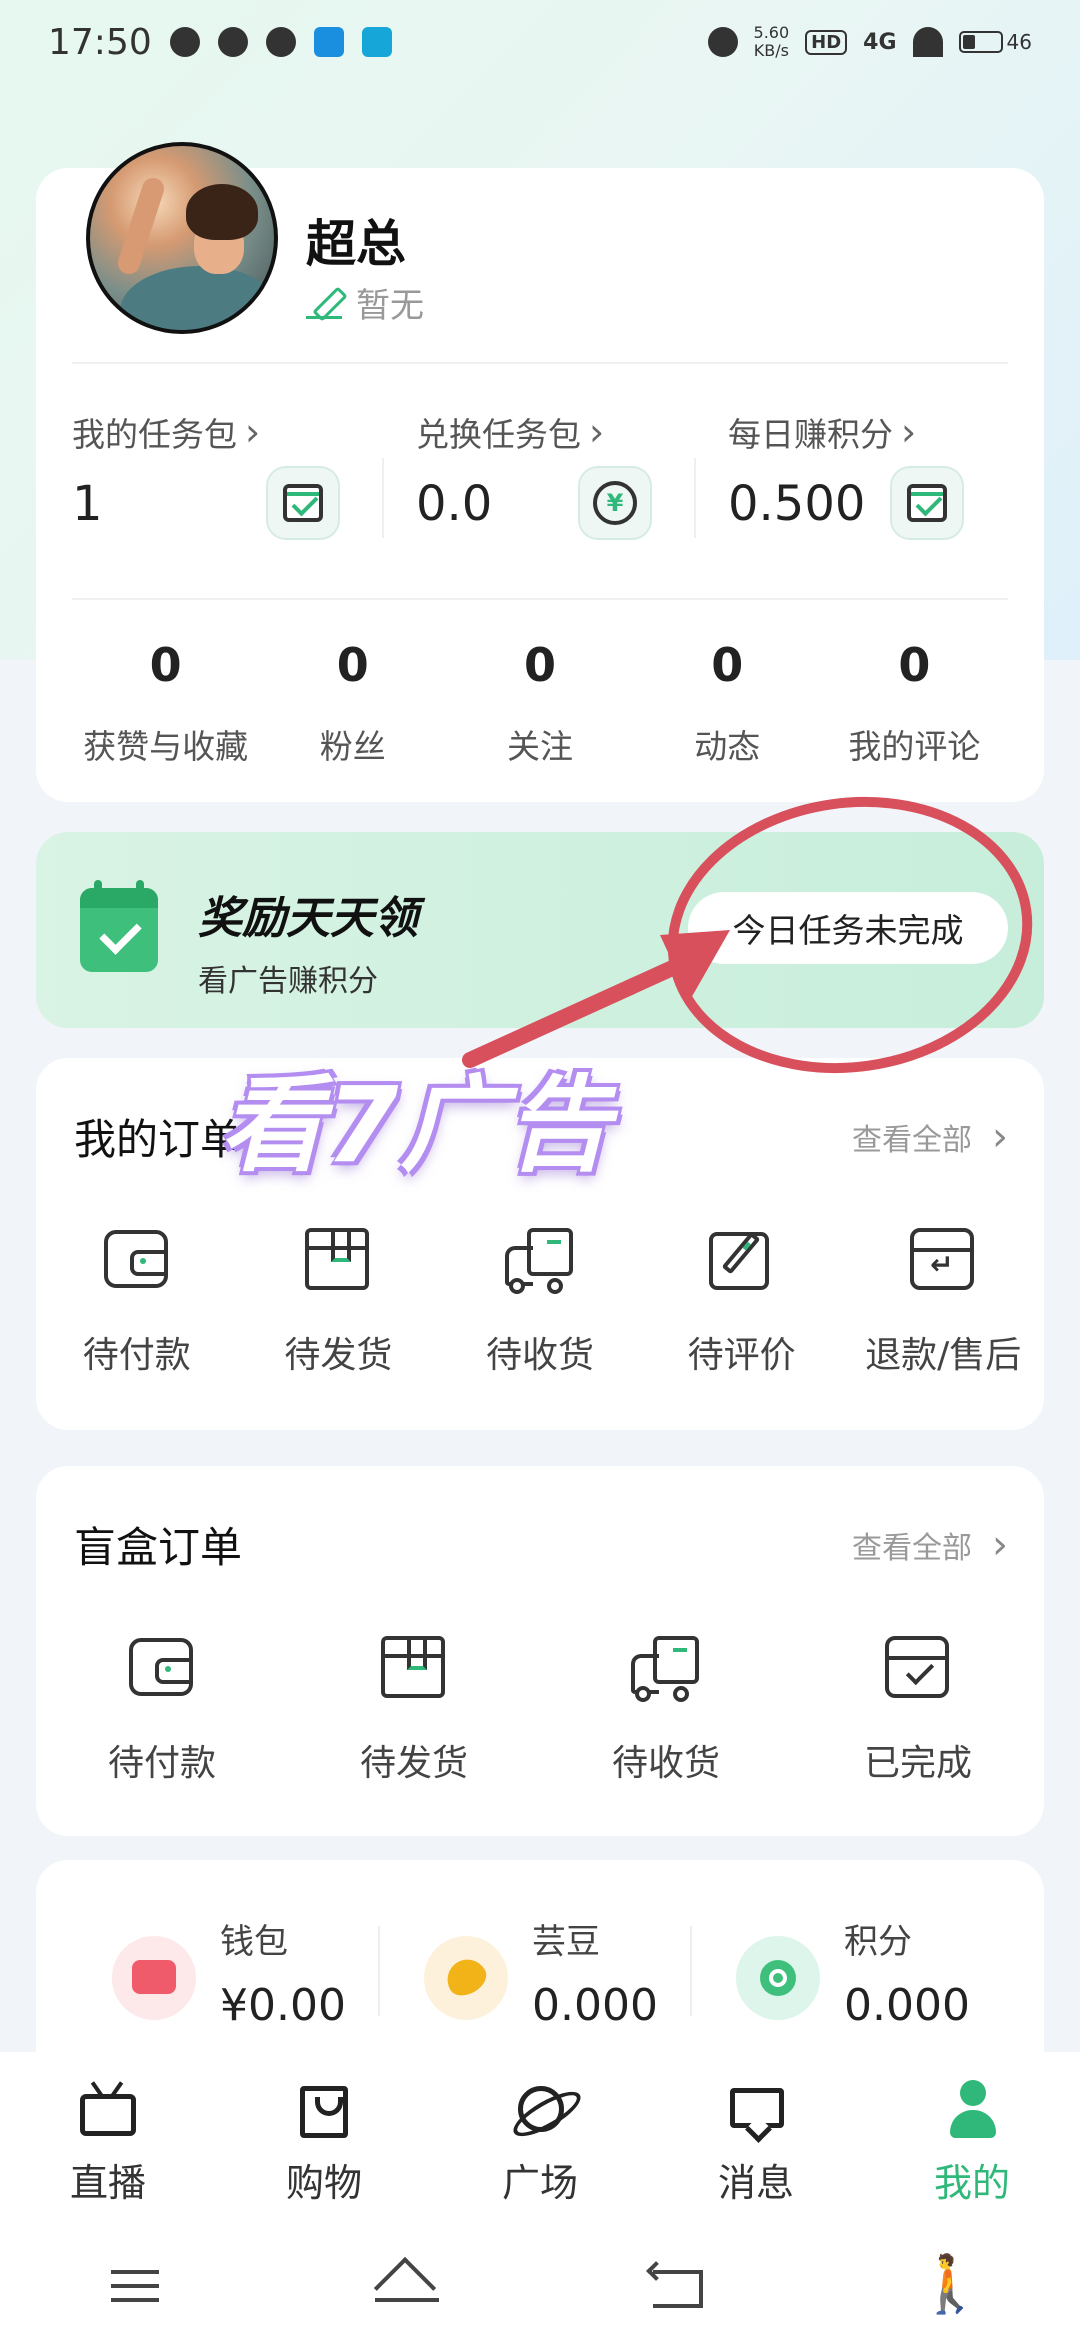  Describe the element at coordinates (339, 1302) in the screenshot. I see `order-pending-shipment: 待发货` at that location.